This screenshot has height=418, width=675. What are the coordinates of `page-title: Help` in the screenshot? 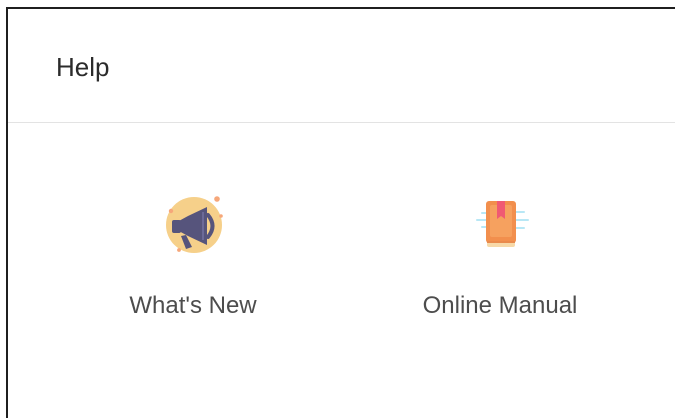 It's located at (83, 67).